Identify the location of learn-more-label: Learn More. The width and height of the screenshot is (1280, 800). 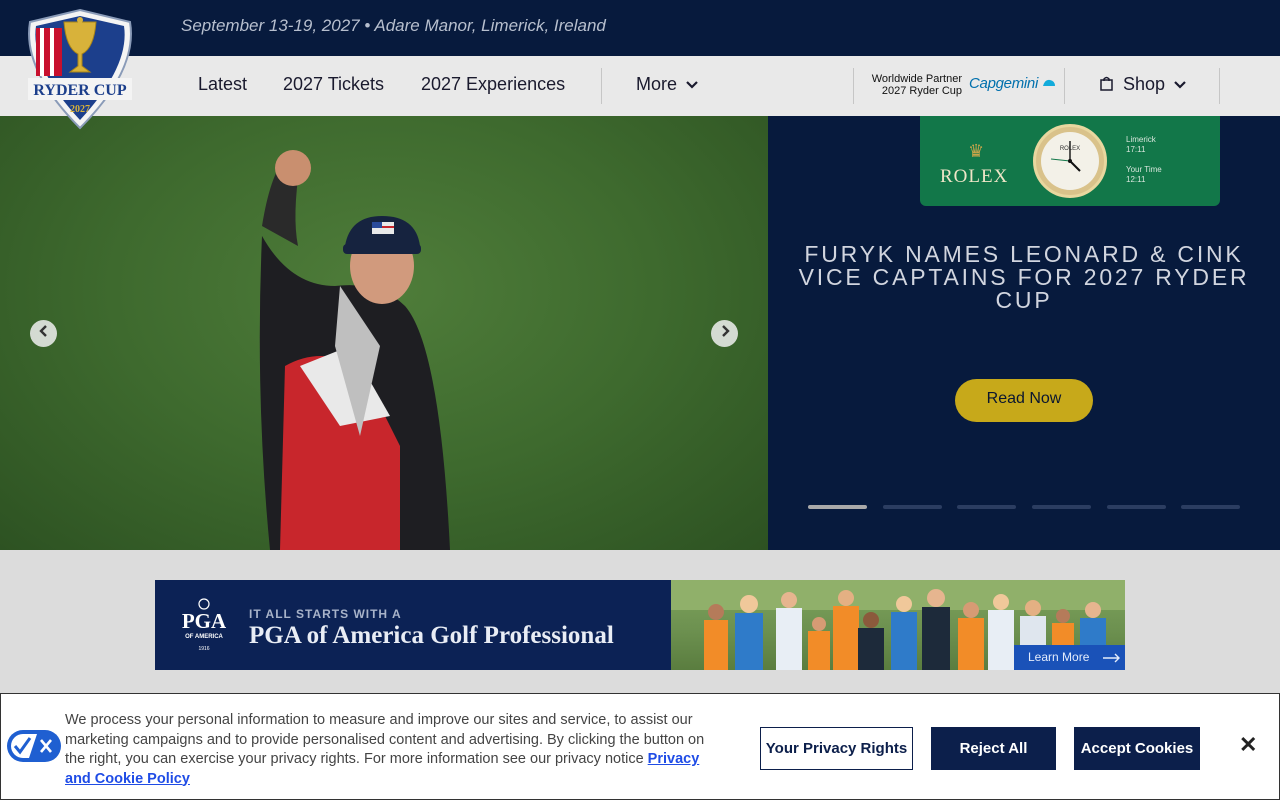
(1059, 657).